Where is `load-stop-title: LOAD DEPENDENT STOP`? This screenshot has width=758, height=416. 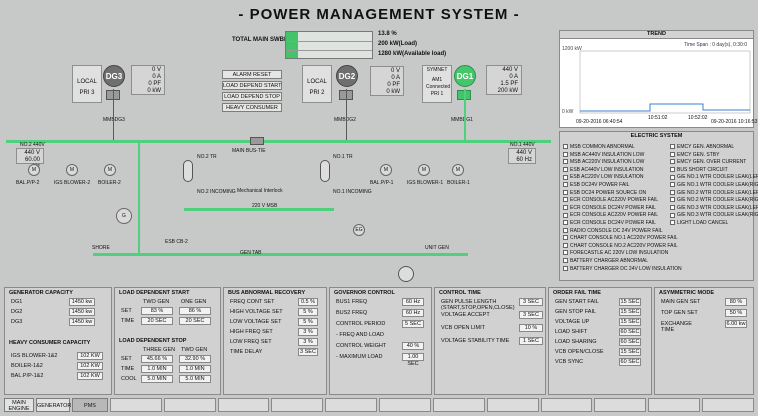 load-stop-title: LOAD DEPENDENT STOP is located at coordinates (153, 341).